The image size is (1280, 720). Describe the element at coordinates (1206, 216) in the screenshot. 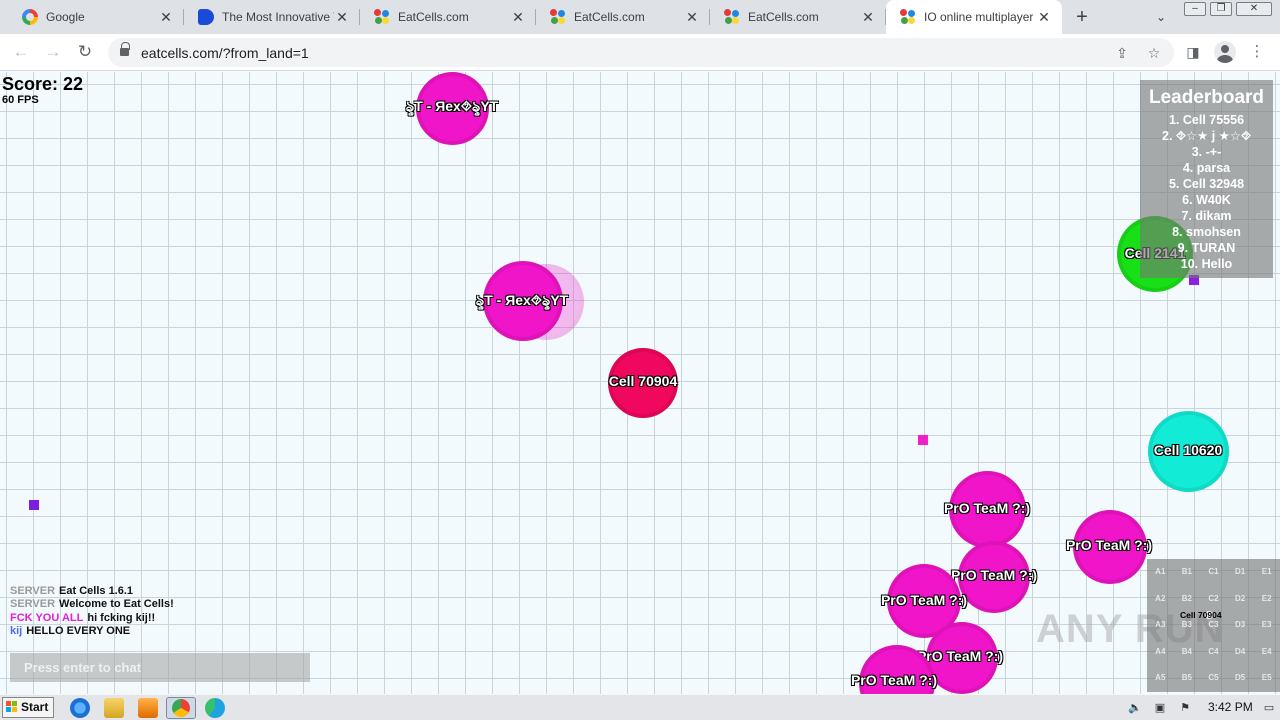

I see `leaderboard-entry: 7. dikam` at that location.